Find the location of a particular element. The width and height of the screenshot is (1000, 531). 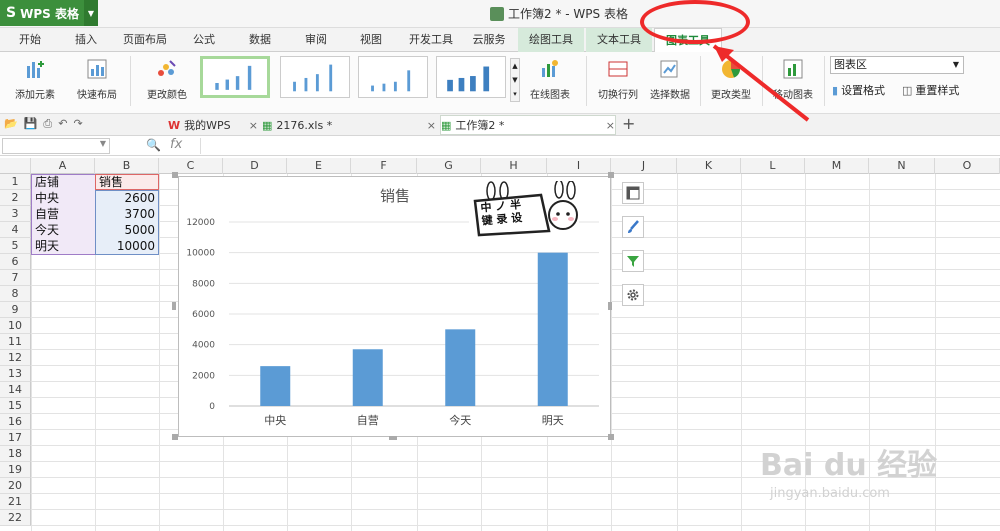

cell-a2: 中央 is located at coordinates (63, 198).